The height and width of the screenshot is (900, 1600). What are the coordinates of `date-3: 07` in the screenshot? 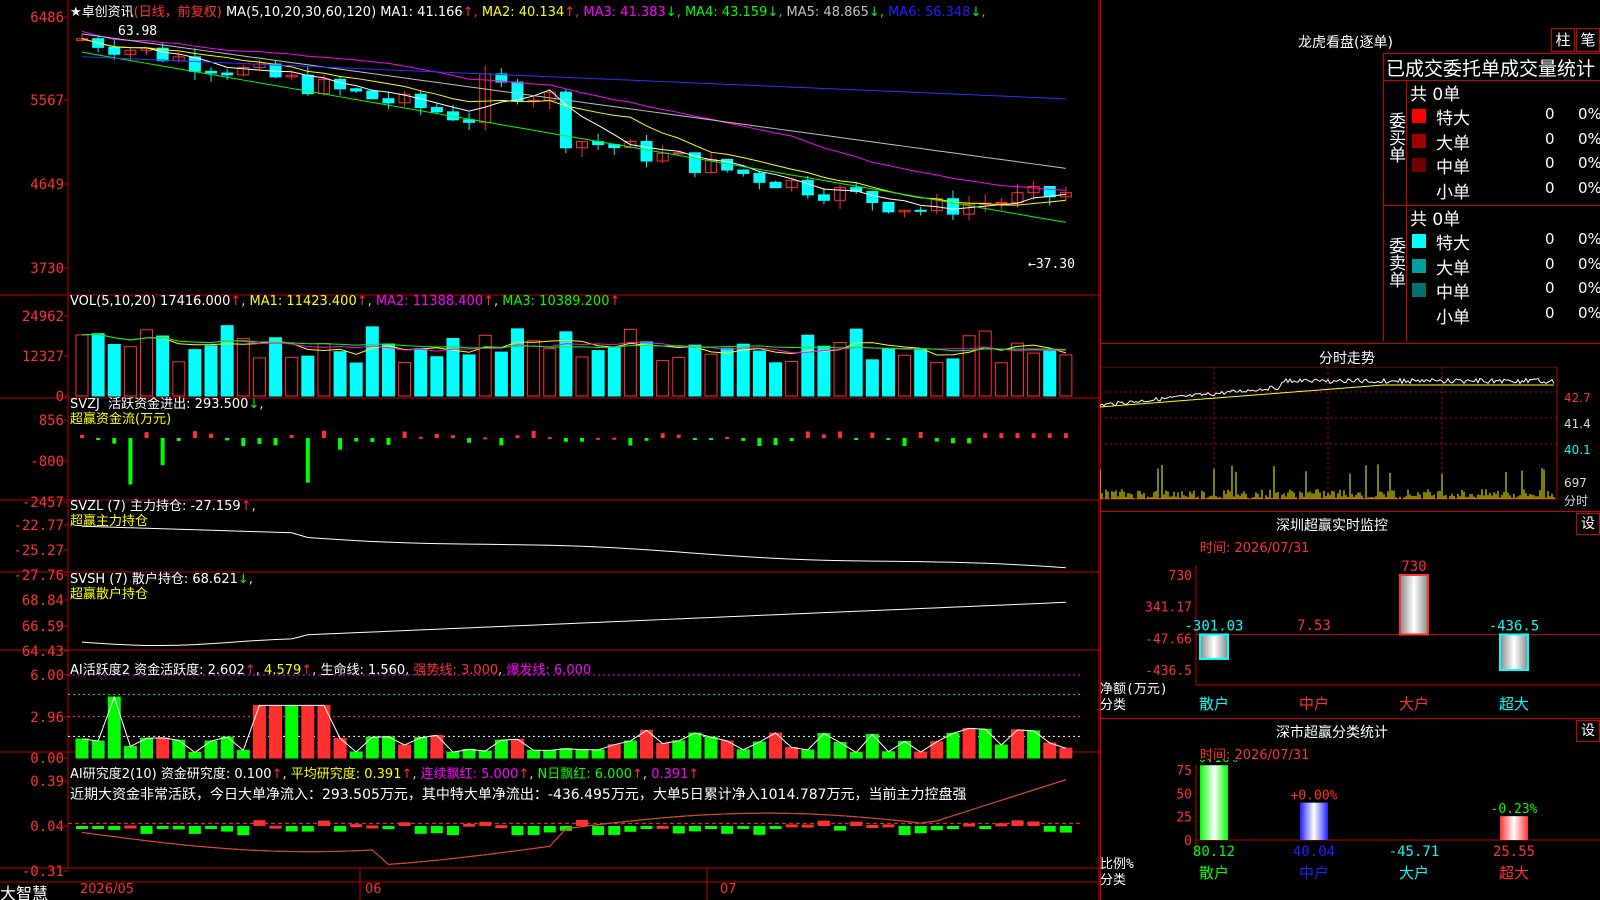 It's located at (728, 889).